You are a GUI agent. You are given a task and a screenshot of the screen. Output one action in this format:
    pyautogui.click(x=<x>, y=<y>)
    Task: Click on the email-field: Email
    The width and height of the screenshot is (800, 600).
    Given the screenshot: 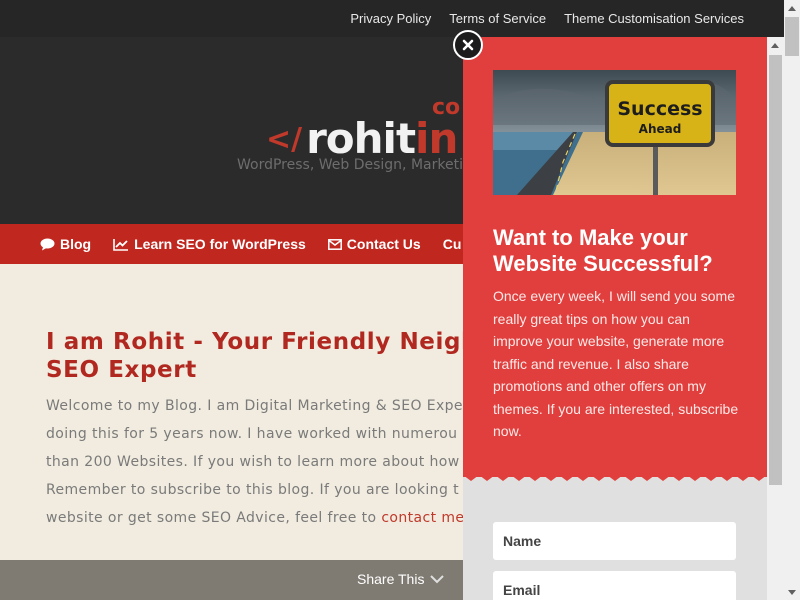 What is the action you would take?
    pyautogui.click(x=614, y=585)
    